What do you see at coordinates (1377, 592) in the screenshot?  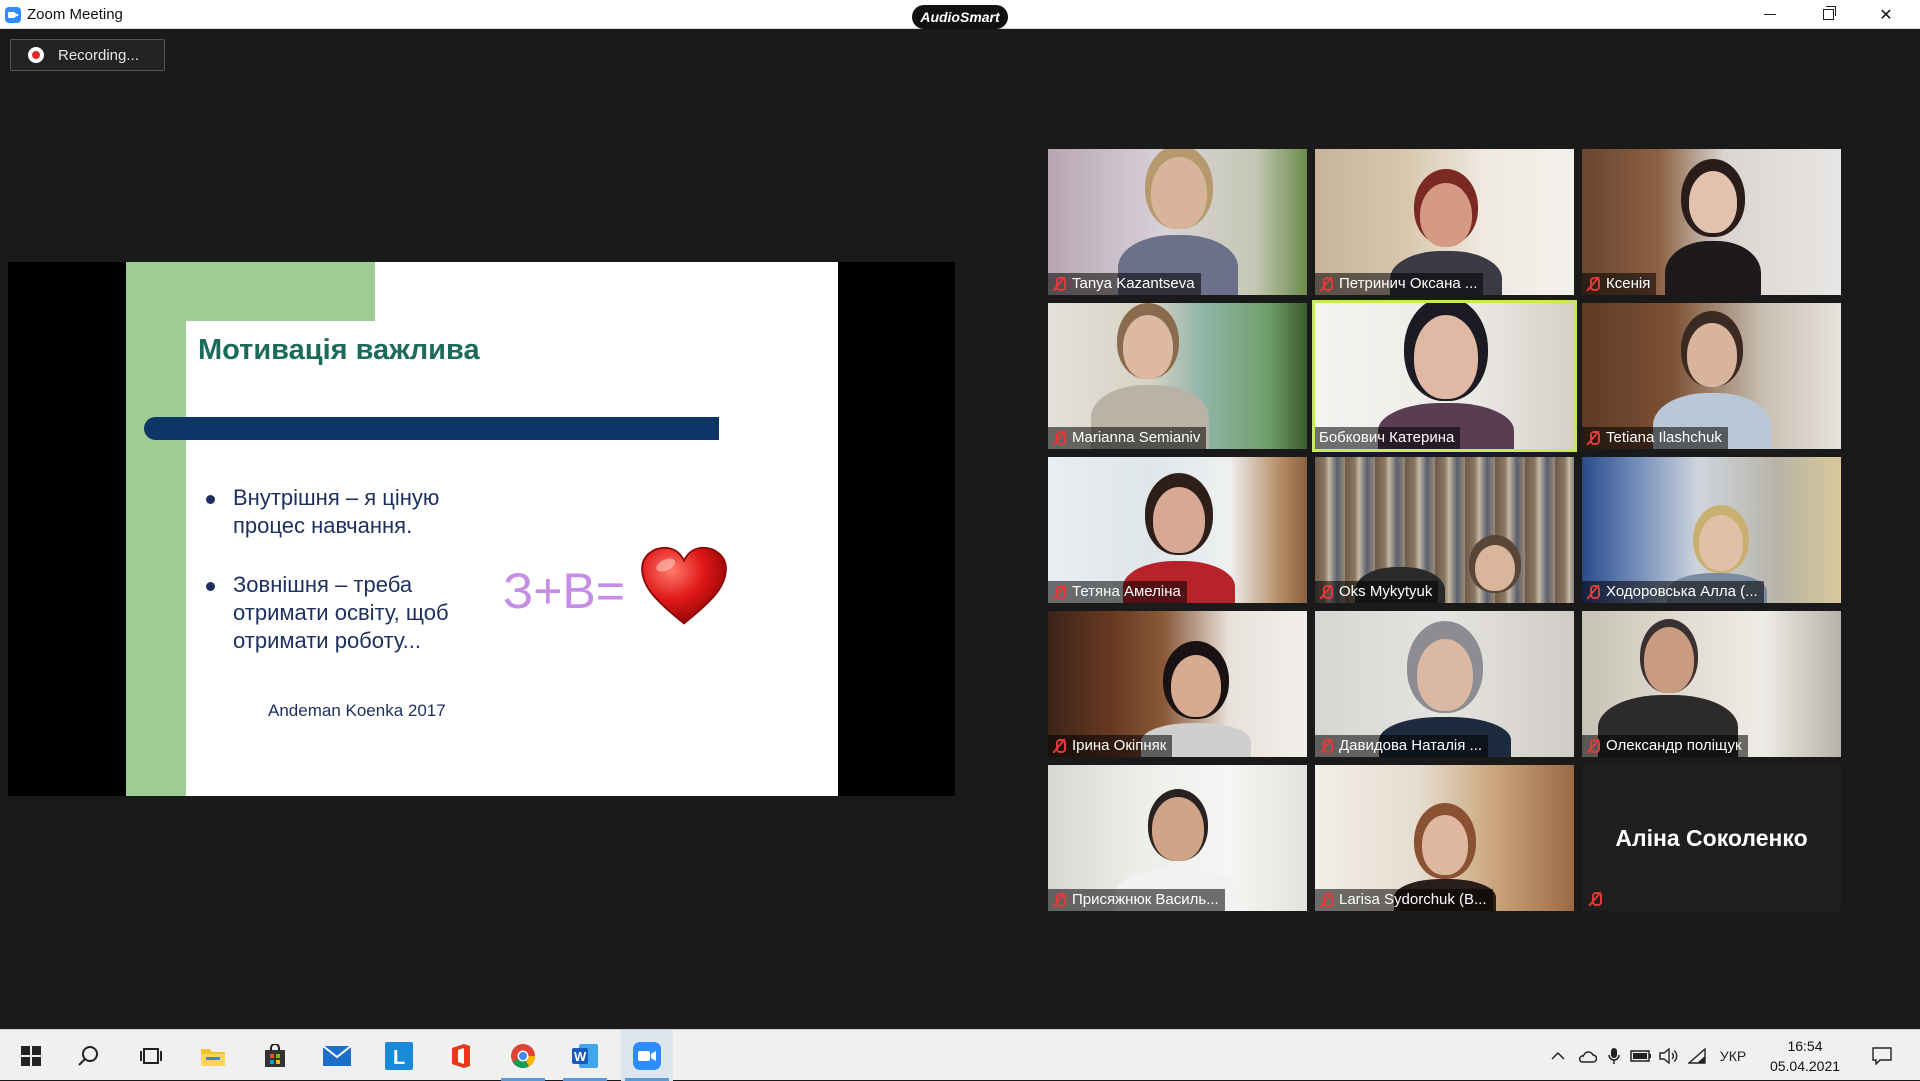 I see `participant-nameplate: Oks Mykytyuk` at bounding box center [1377, 592].